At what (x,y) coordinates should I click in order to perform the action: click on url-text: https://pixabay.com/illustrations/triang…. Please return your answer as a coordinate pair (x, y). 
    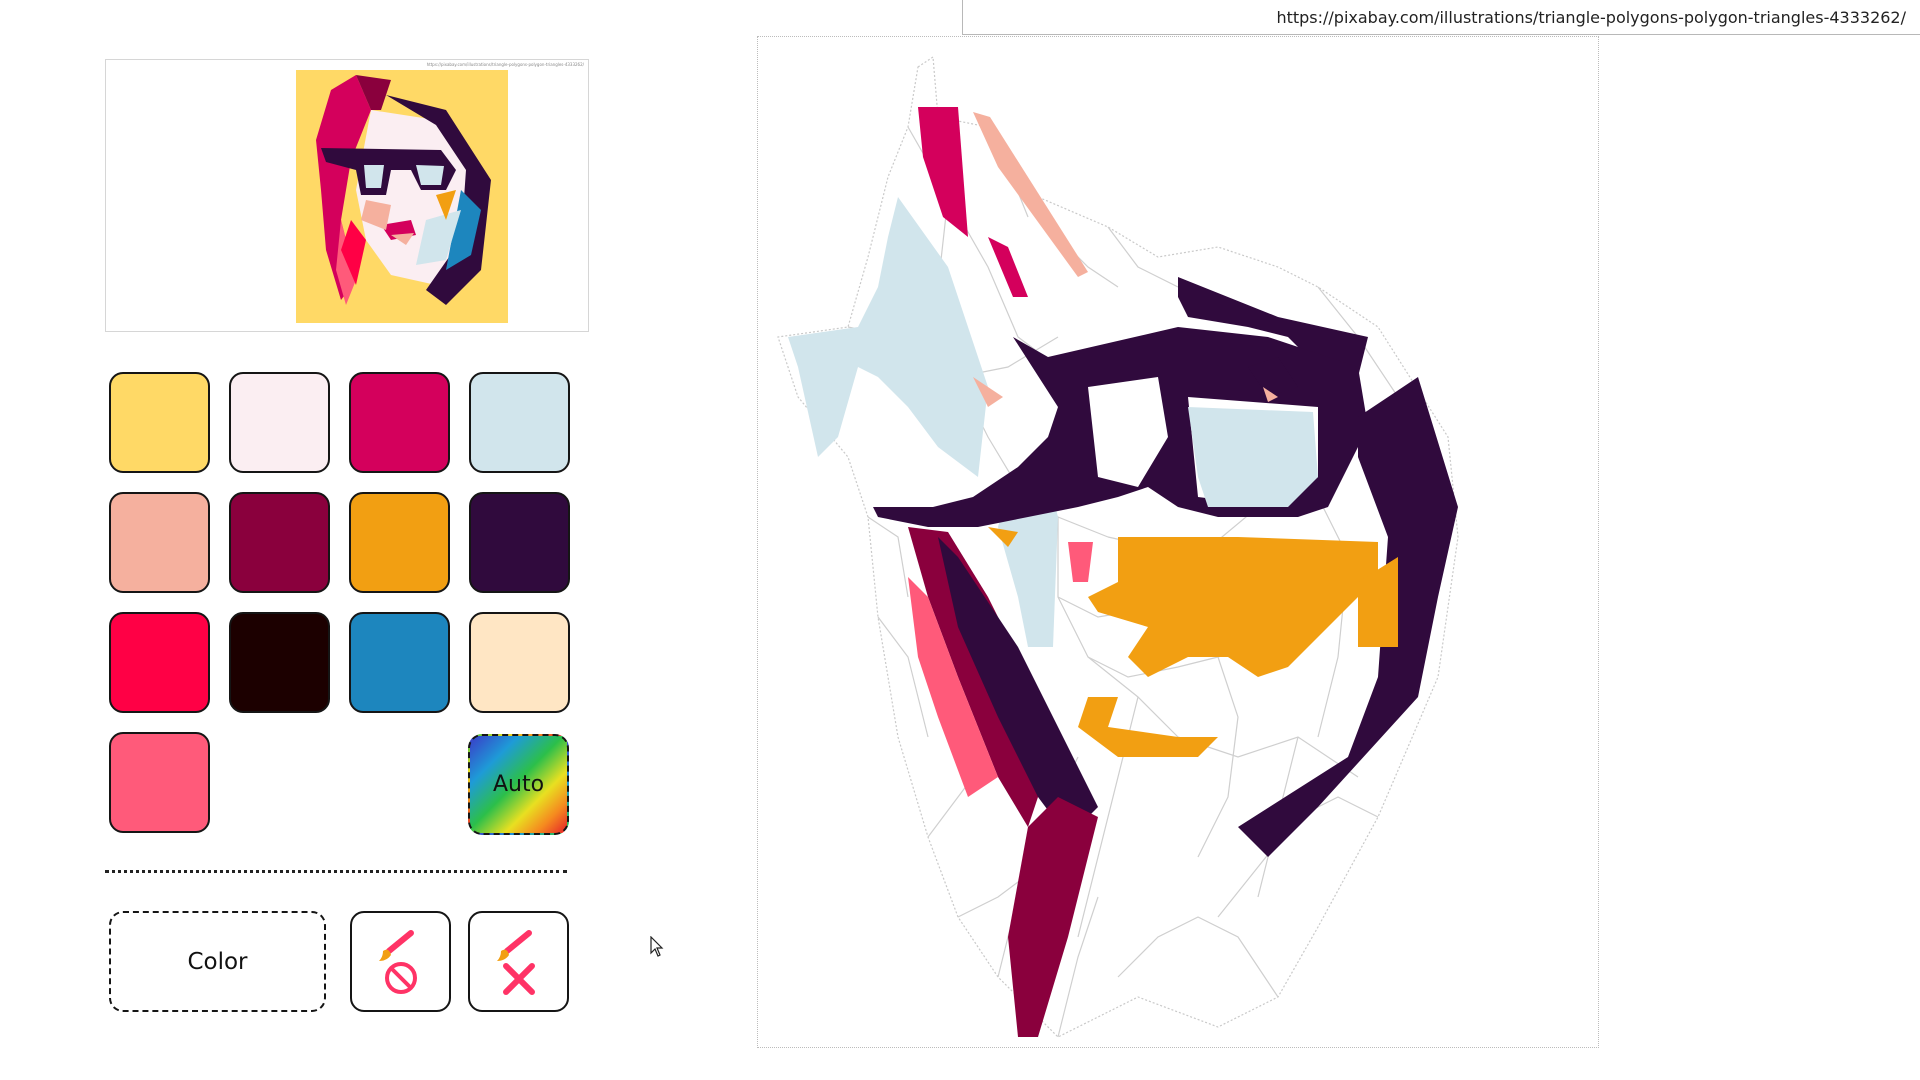
    Looking at the image, I should click on (1591, 17).